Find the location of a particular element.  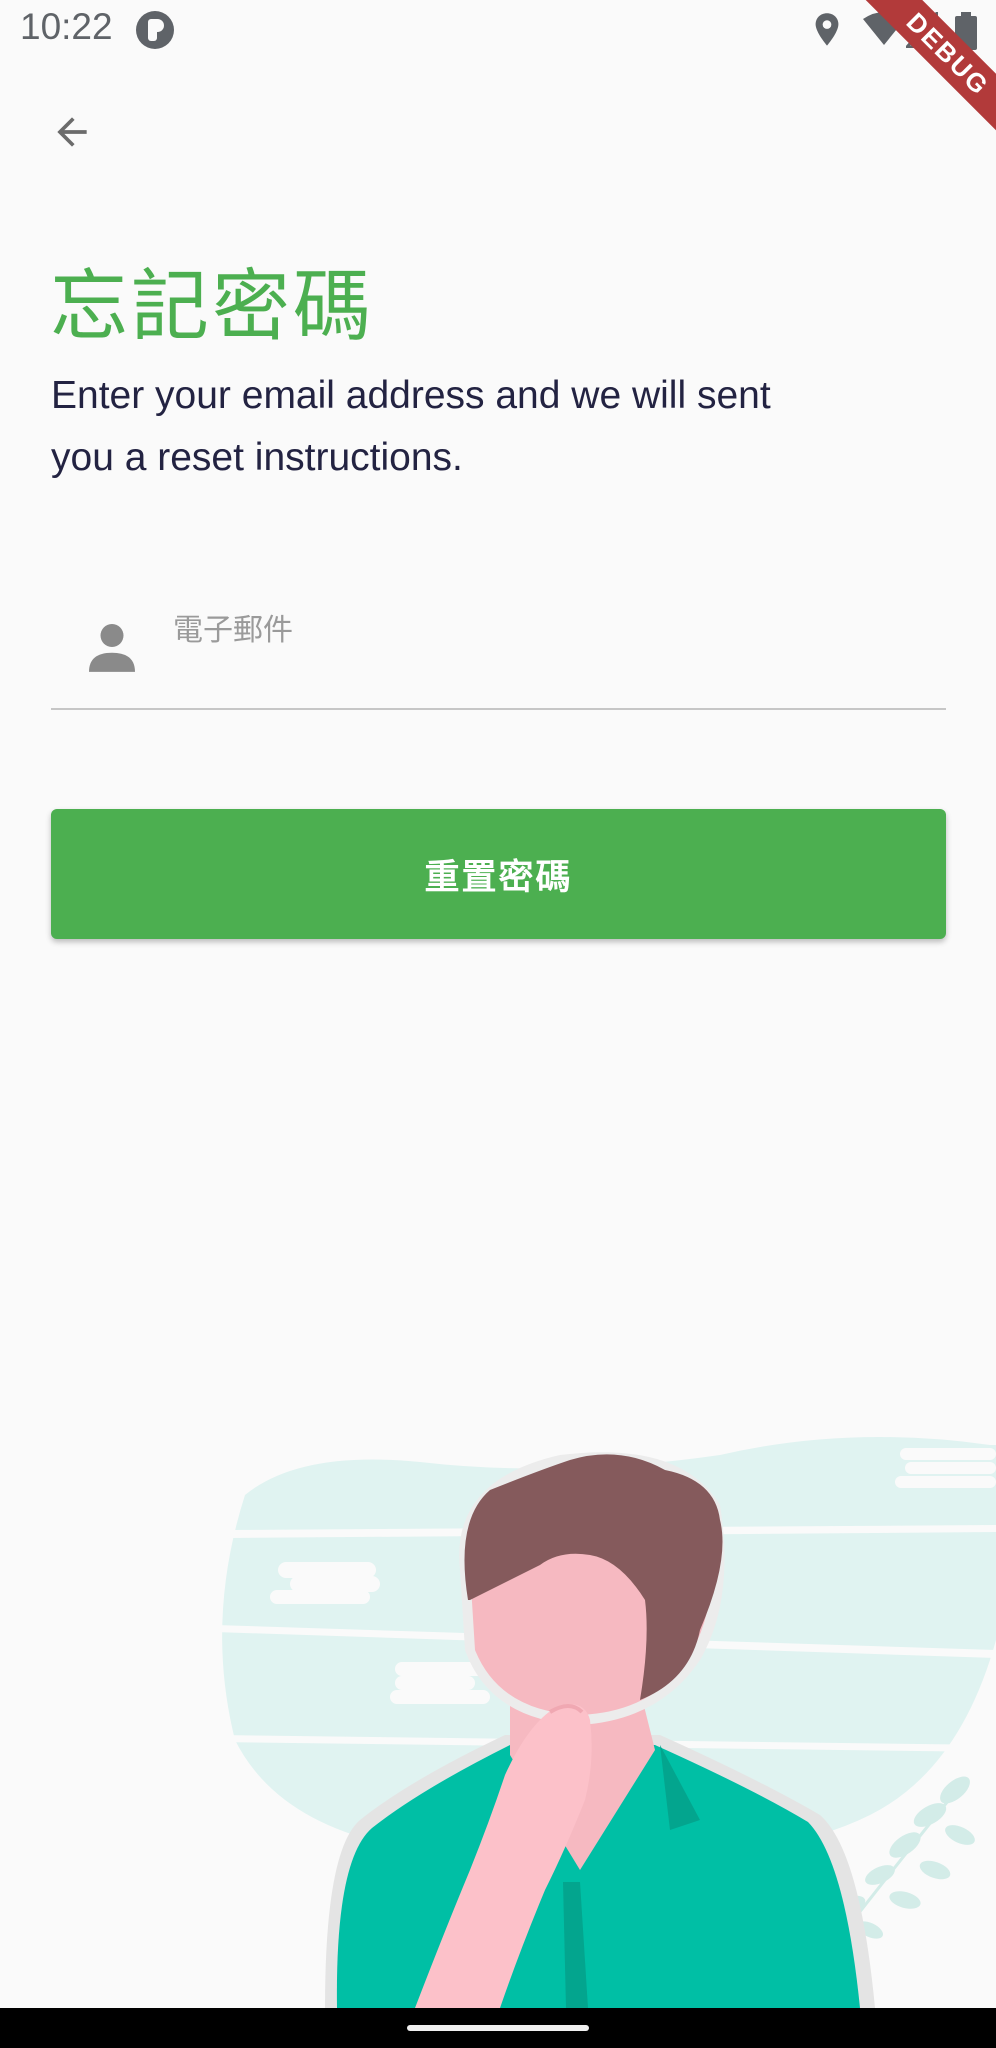

page-title: 忘記密碼 is located at coordinates (212, 307).